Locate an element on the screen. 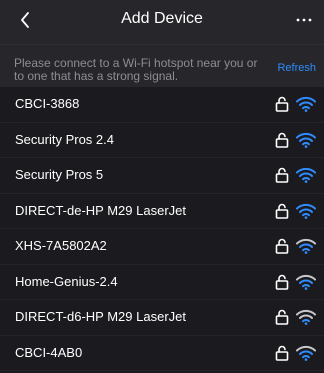 Image resolution: width=324 pixels, height=373 pixels. network-name: XHS-7A5802A2 is located at coordinates (61, 245).